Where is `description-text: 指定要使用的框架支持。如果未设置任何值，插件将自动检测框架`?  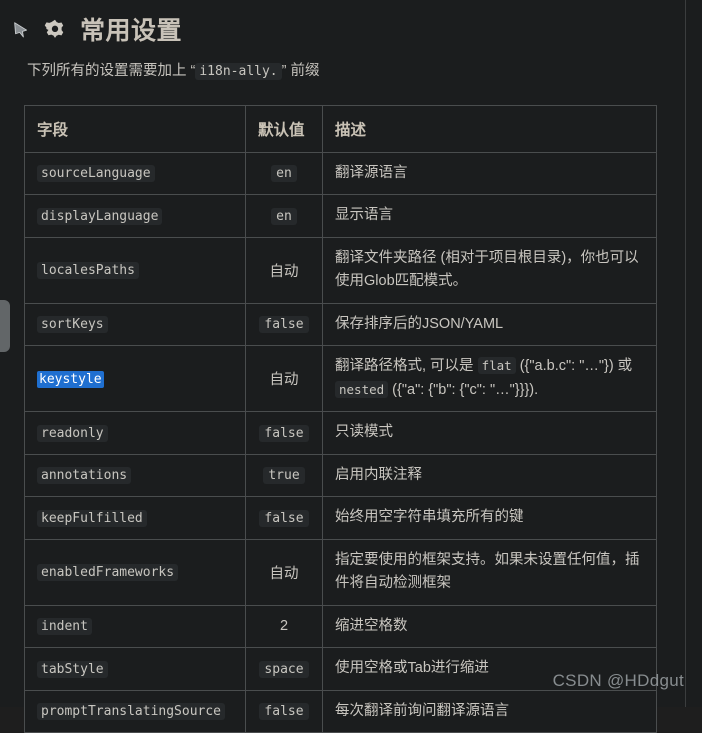
description-text: 指定要使用的框架支持。如果未设置任何值，插件将自动检测框架 is located at coordinates (487, 571).